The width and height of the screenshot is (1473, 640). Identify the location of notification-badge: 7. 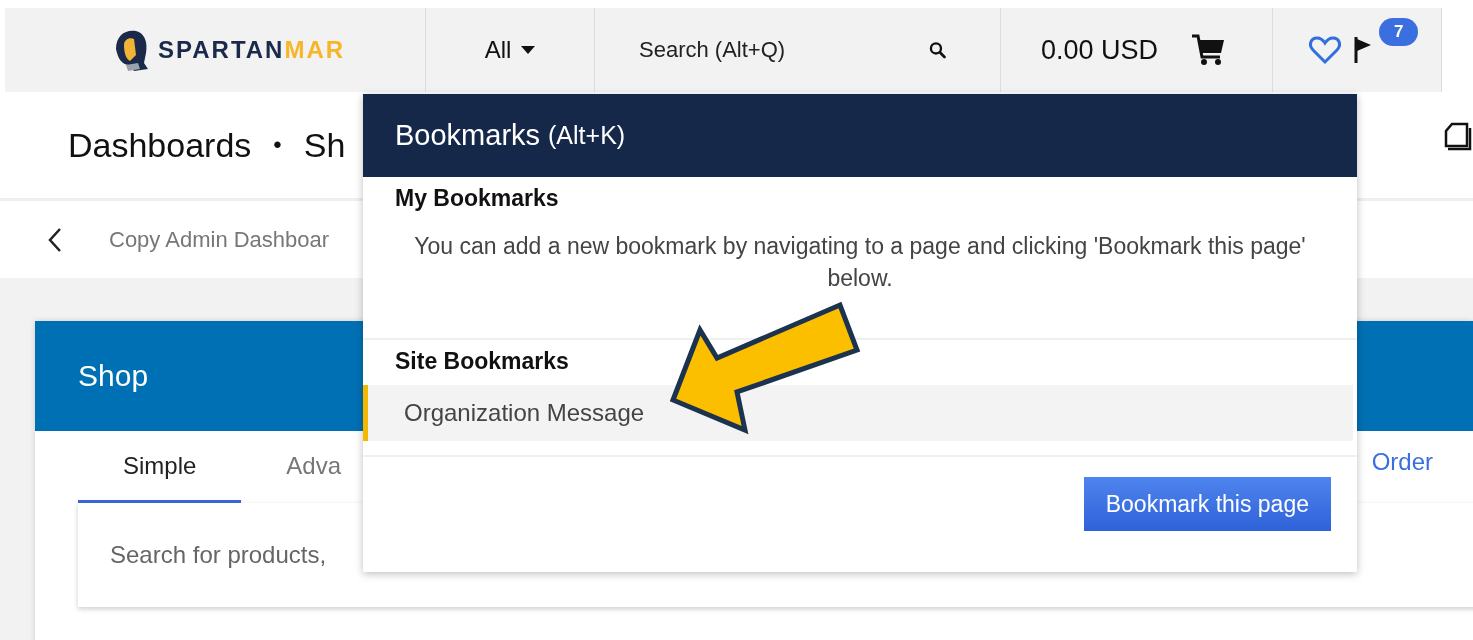
(1399, 32).